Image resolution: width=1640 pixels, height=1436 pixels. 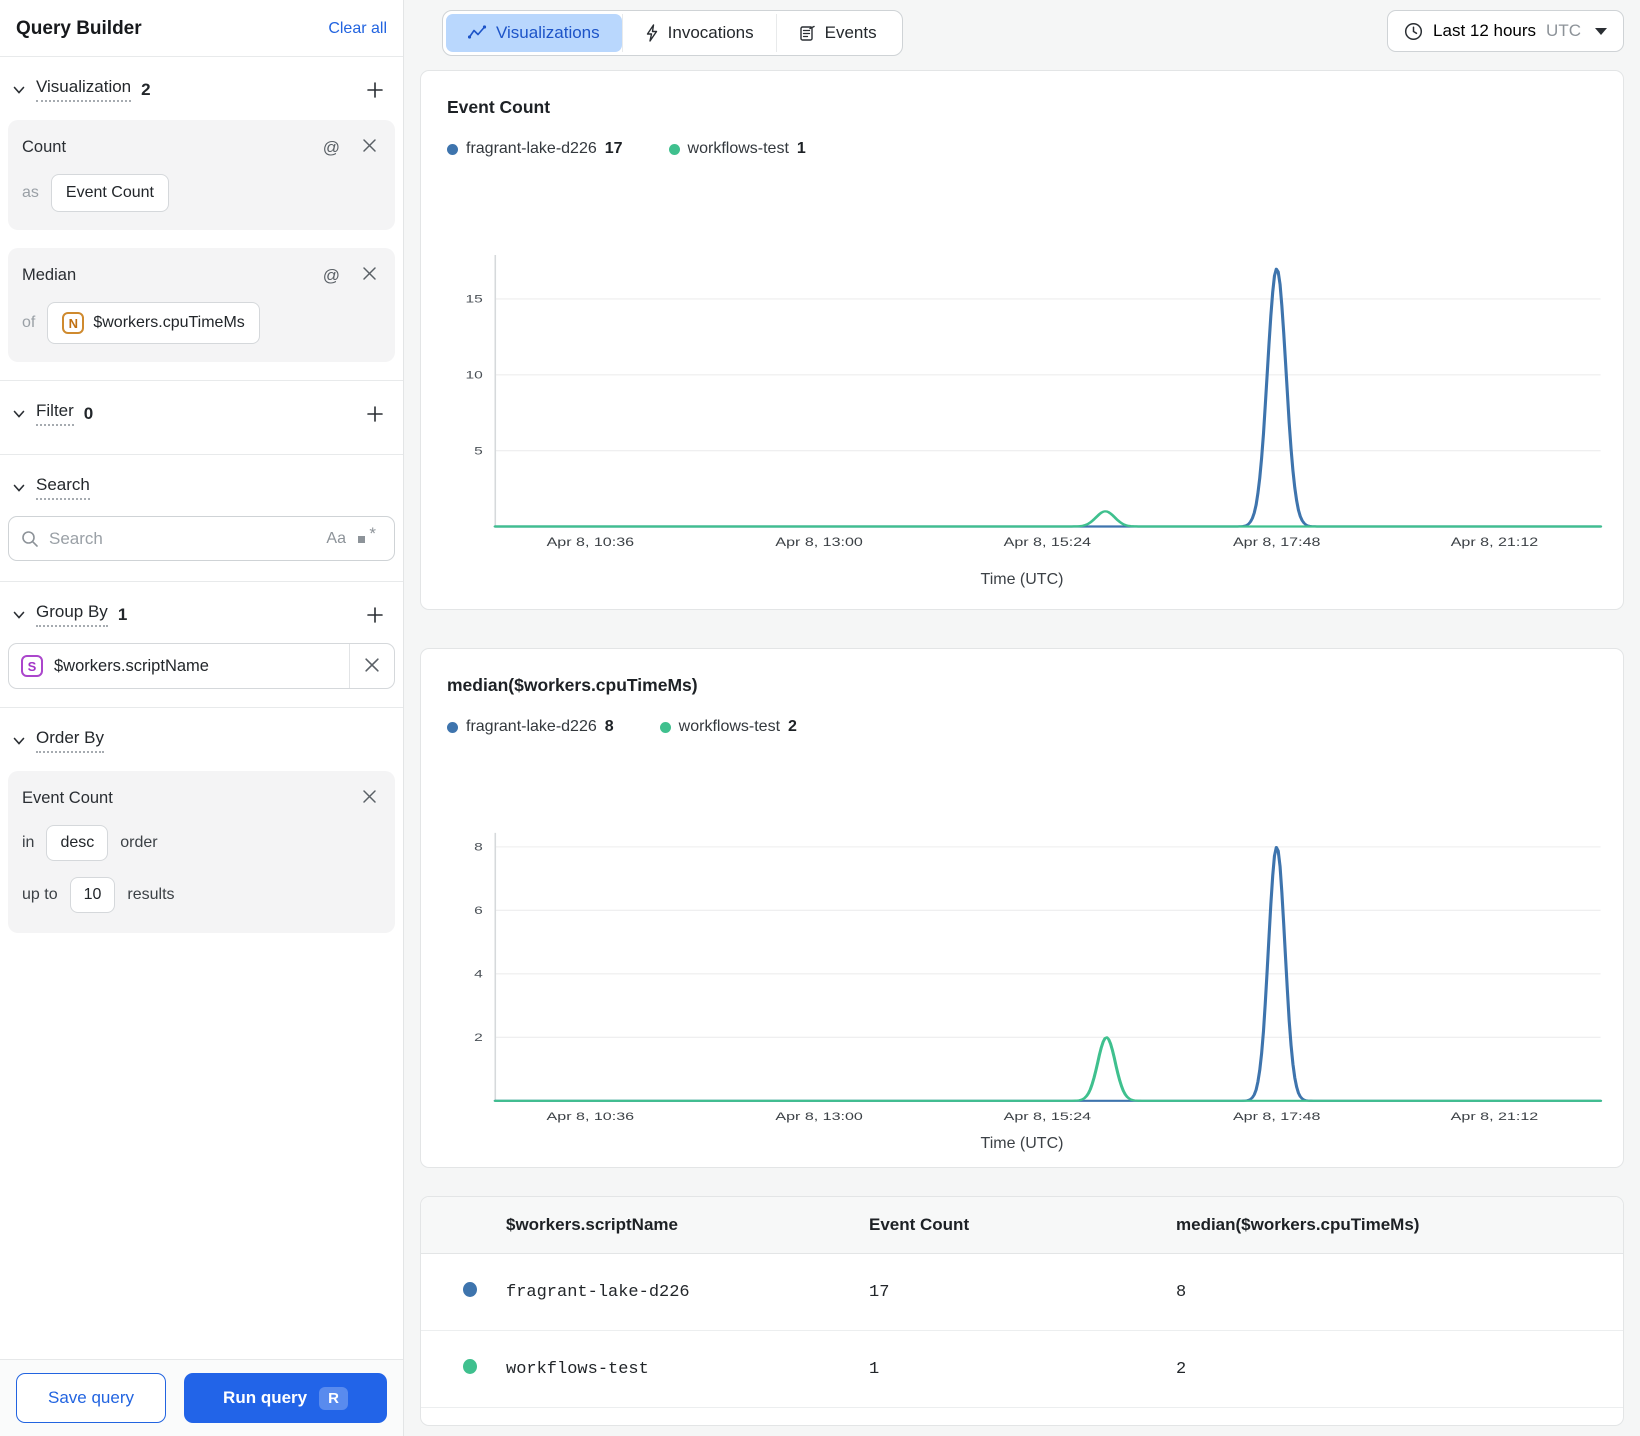 I want to click on x-axis-label: Time (UTC), so click(x=1022, y=579).